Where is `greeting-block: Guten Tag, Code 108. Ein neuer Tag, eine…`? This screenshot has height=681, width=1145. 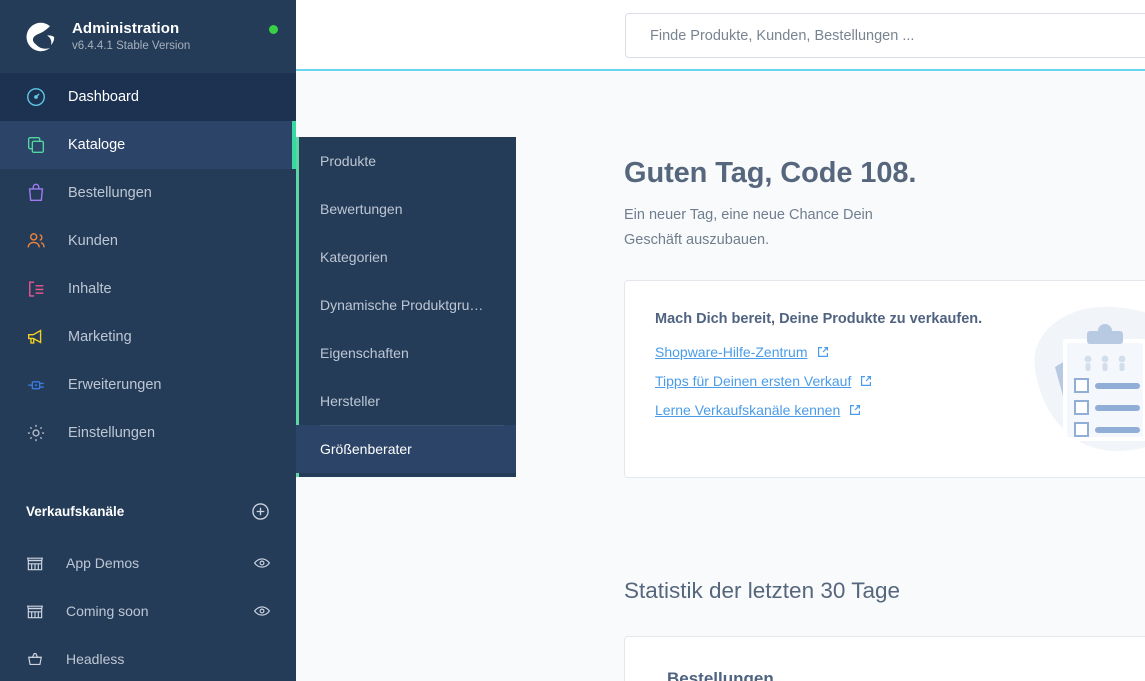
greeting-block: Guten Tag, Code 108. Ein neuer Tag, eine… is located at coordinates (854, 205).